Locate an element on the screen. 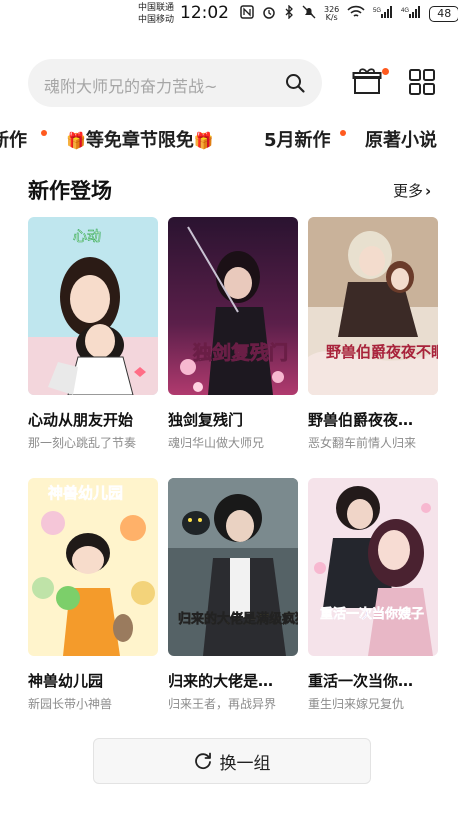 The image size is (458, 820). nfc-icon is located at coordinates (247, 14).